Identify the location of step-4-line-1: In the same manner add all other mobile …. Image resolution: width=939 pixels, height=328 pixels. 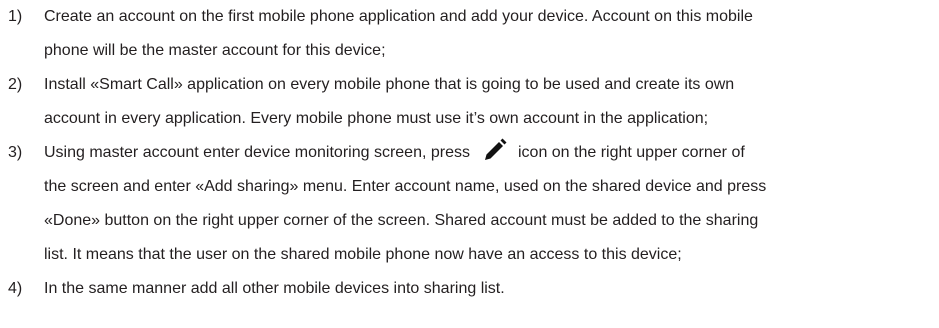
(274, 288).